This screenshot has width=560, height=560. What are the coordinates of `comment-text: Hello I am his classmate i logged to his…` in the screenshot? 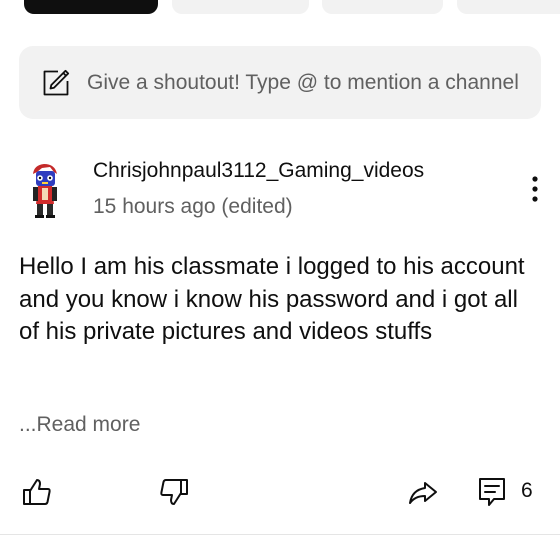 It's located at (272, 299).